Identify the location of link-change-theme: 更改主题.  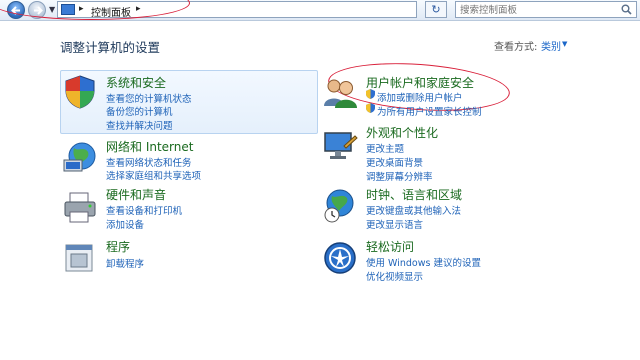
(385, 148).